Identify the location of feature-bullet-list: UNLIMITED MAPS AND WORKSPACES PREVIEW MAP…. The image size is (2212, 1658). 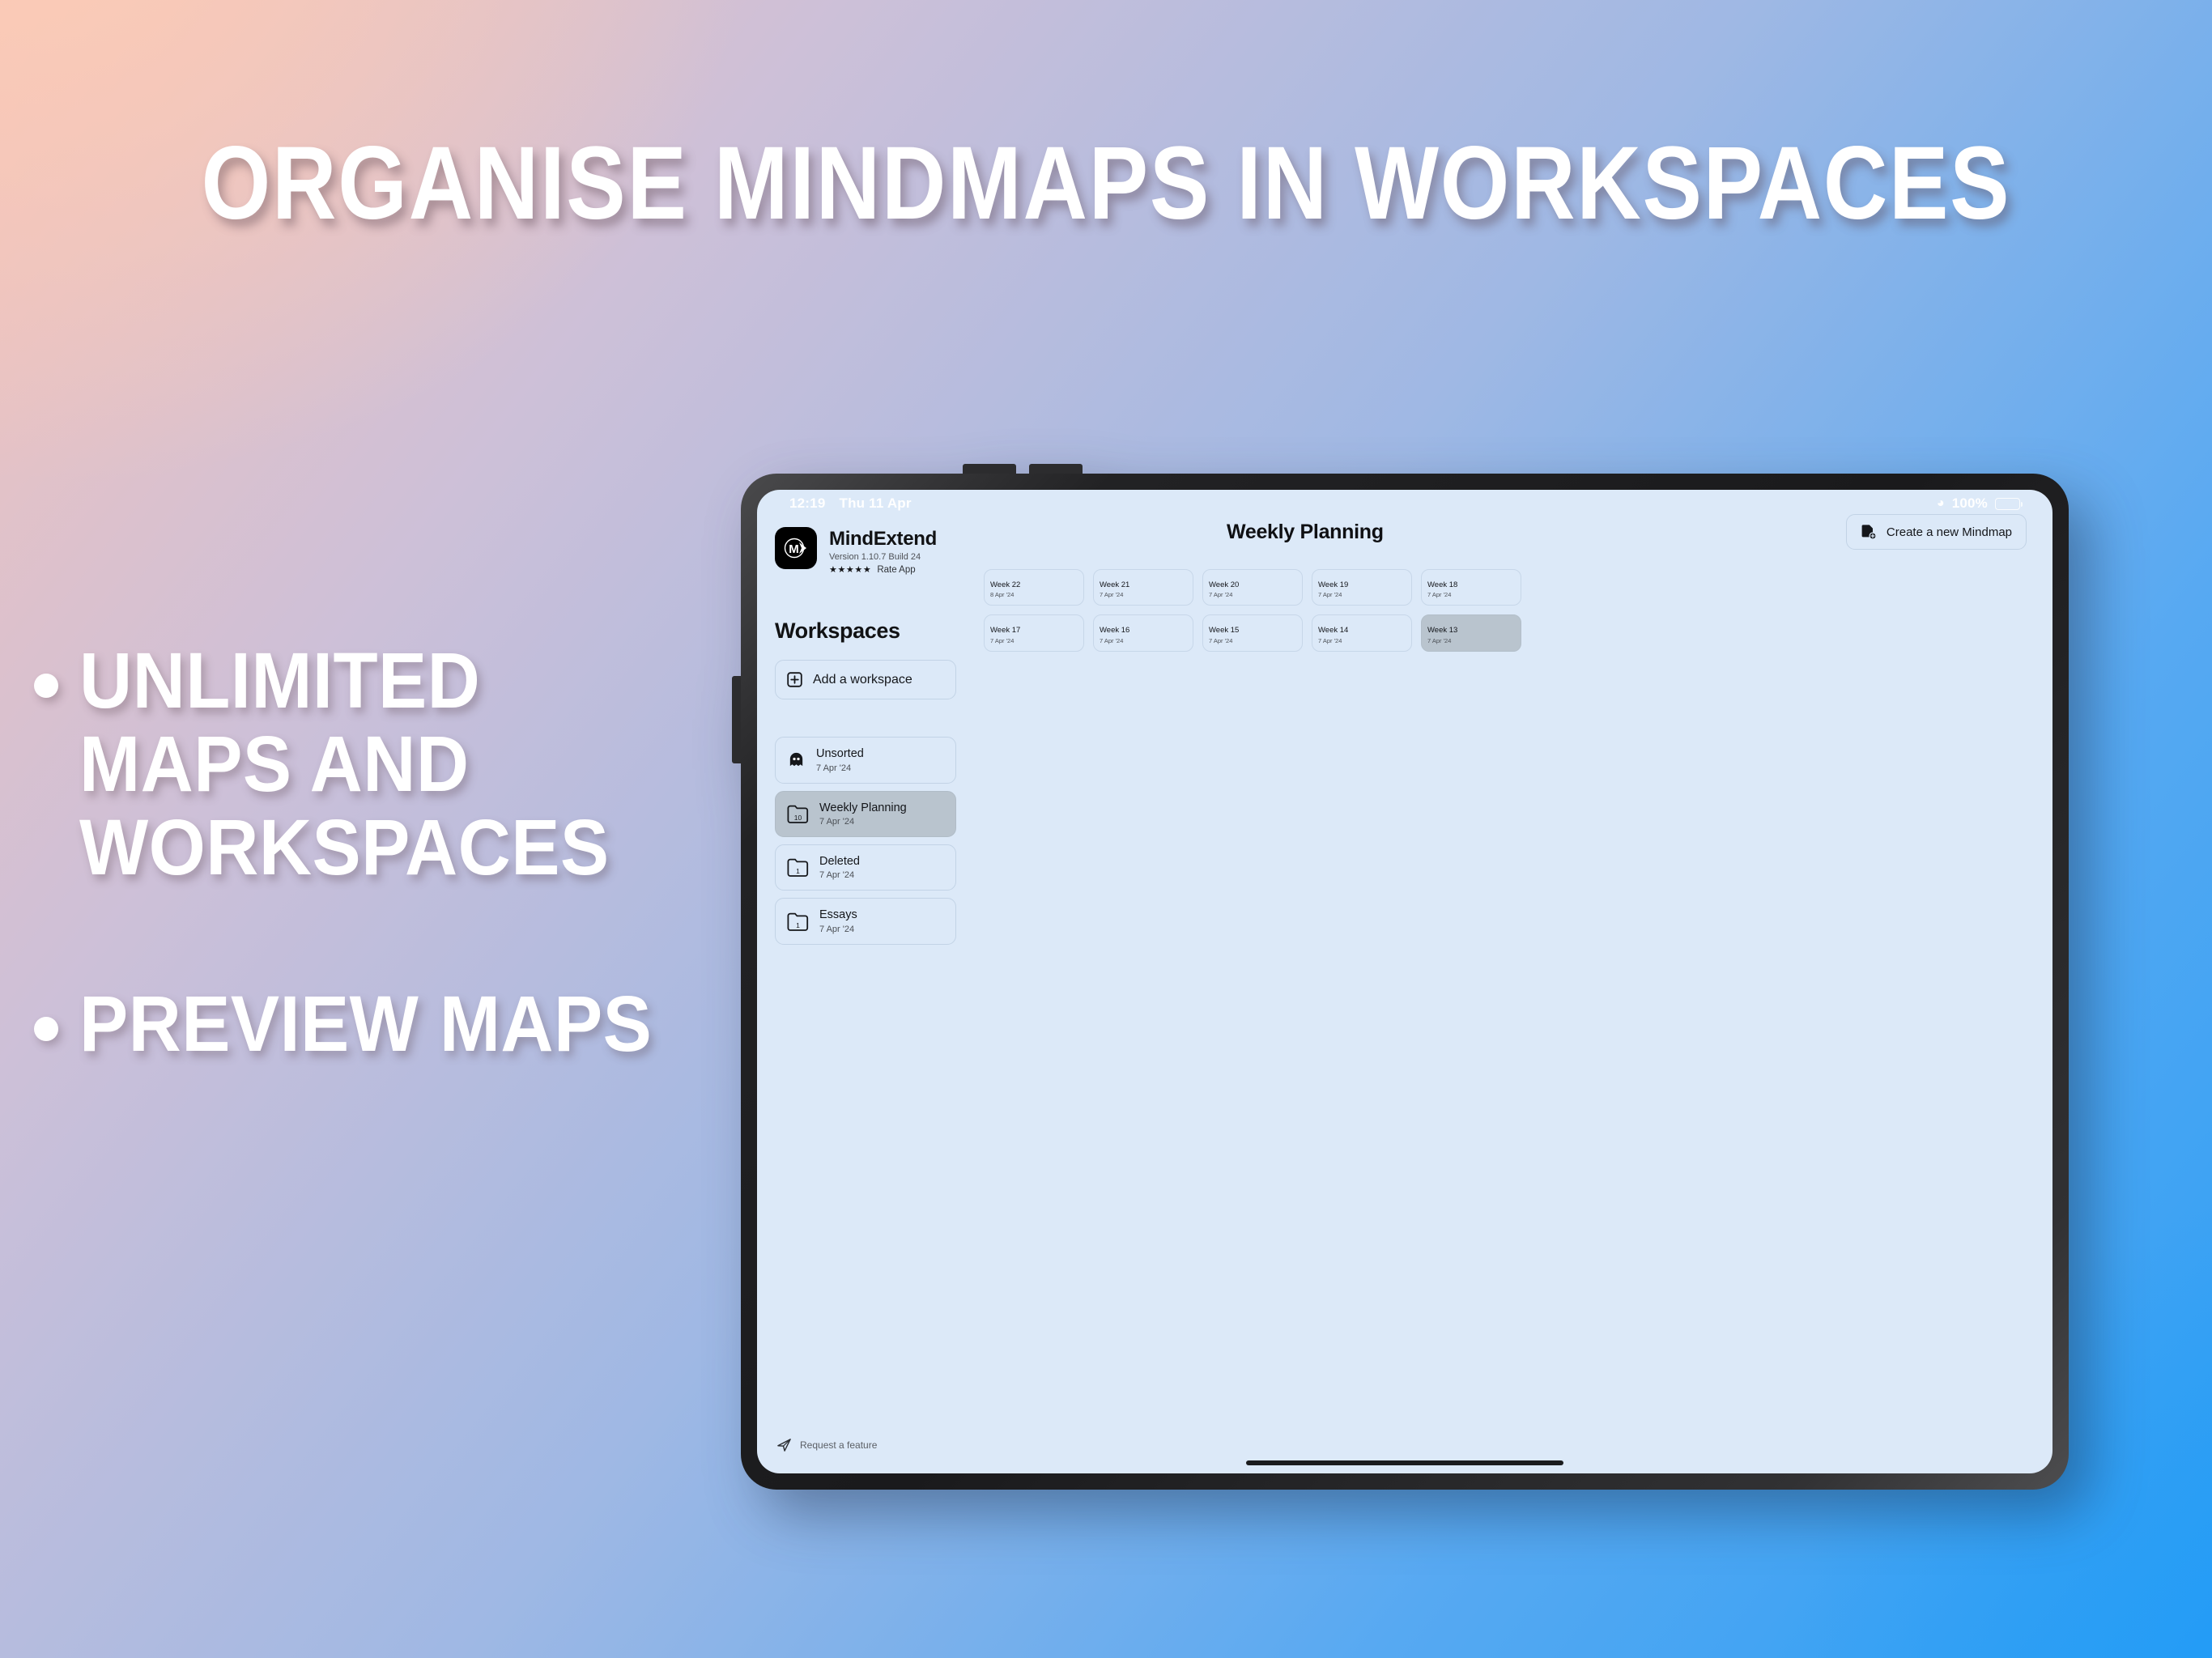
(391, 898).